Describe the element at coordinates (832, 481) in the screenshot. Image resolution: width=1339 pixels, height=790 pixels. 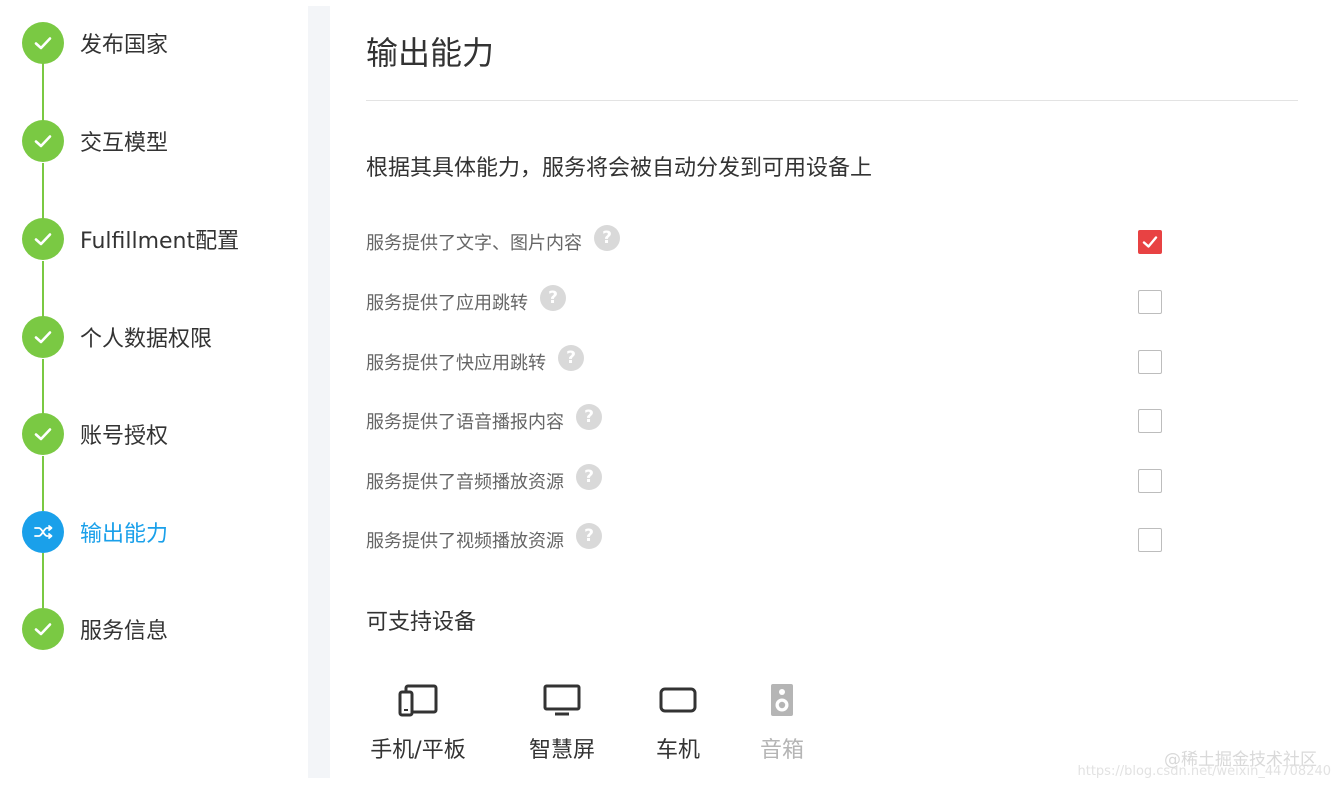
I see `capability-row-audio-resource: 服务提供了音频播放资源 ?` at that location.